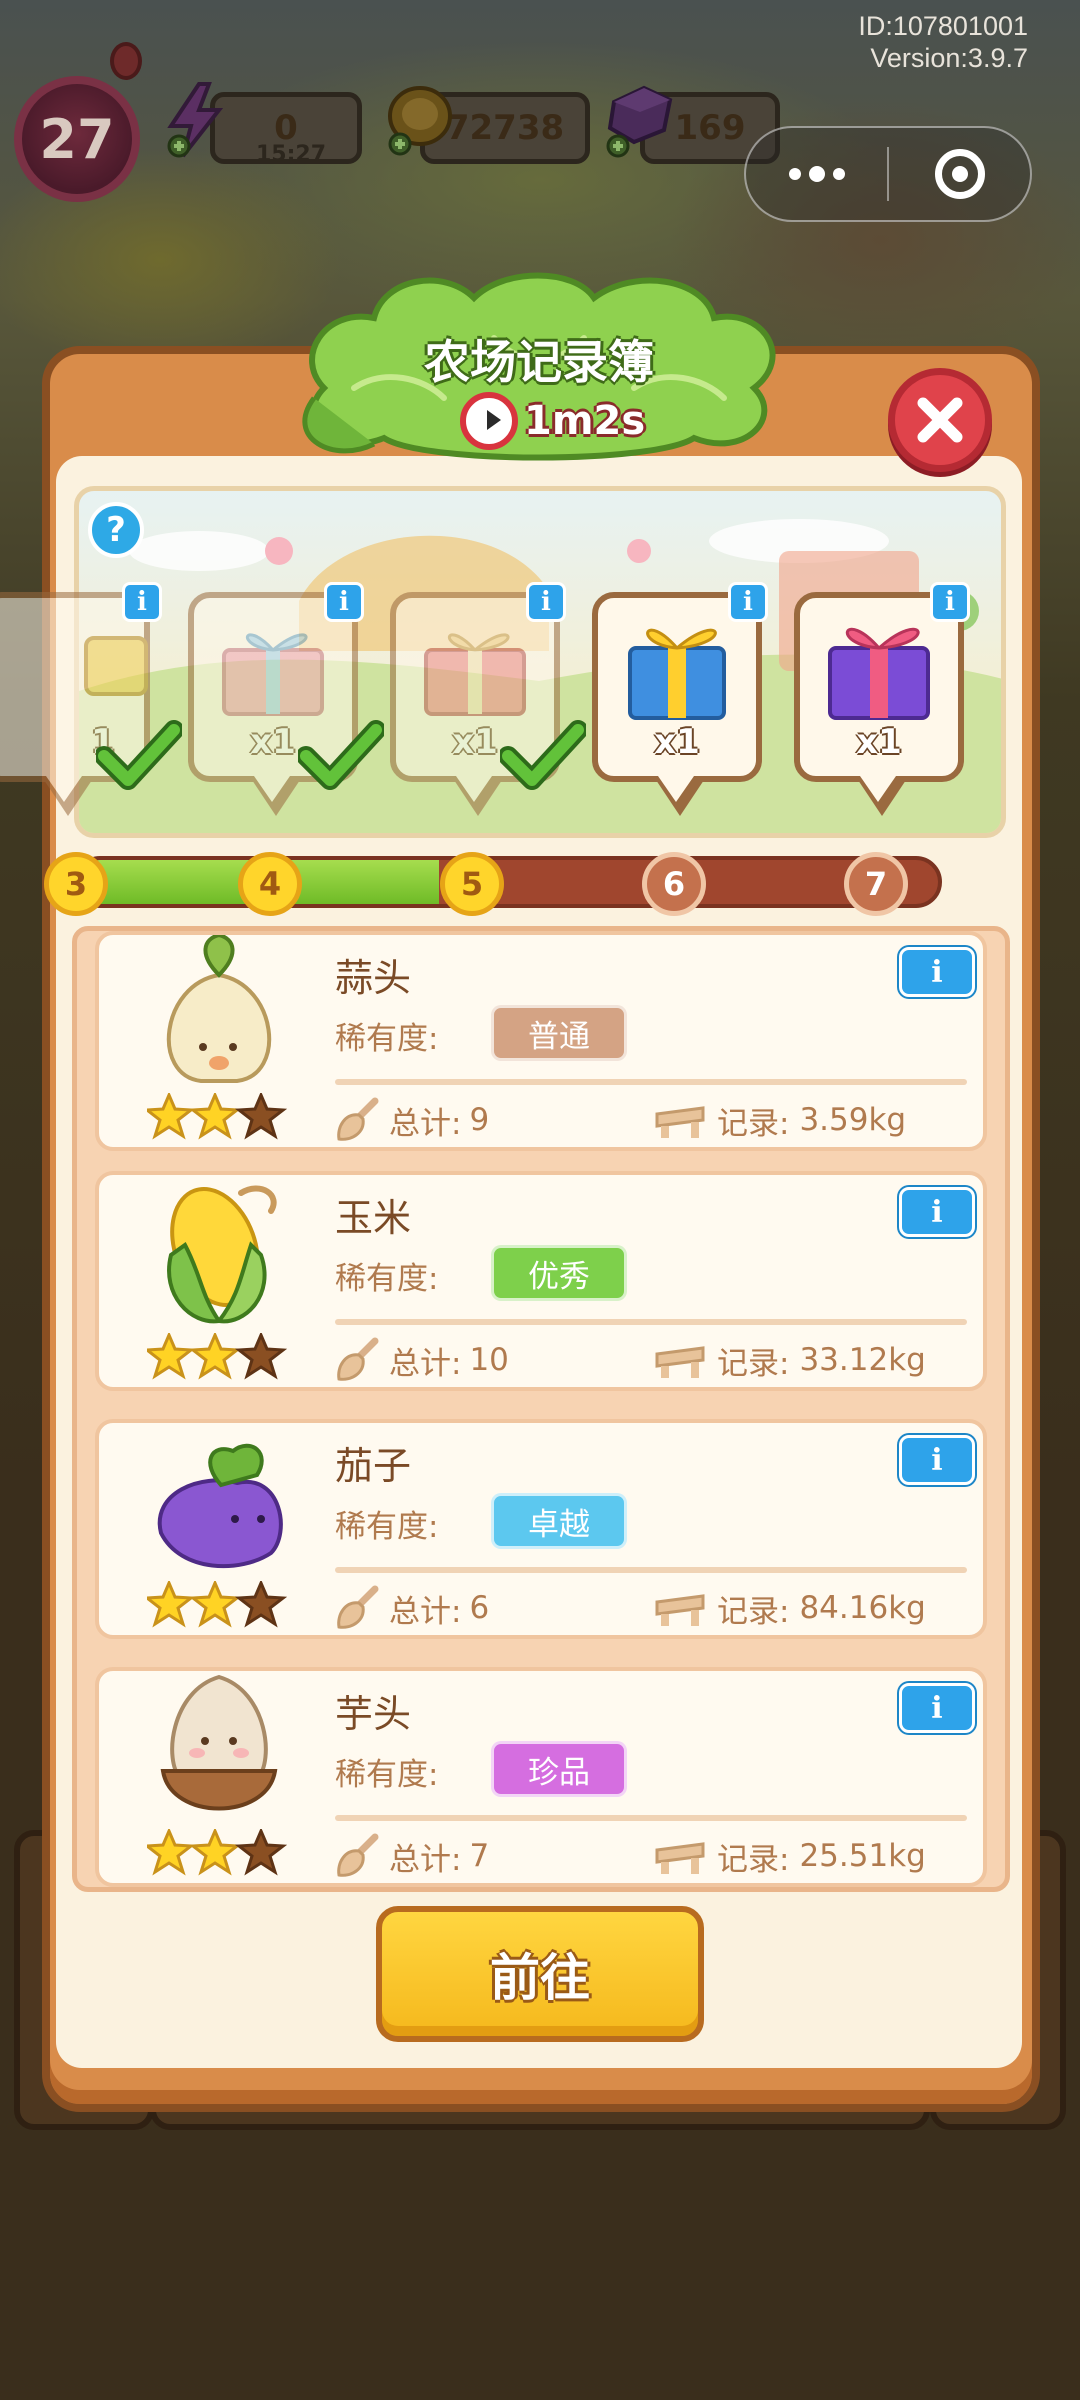 The height and width of the screenshot is (2400, 1080). Describe the element at coordinates (373, 978) in the screenshot. I see `crop-name: 蒜头` at that location.